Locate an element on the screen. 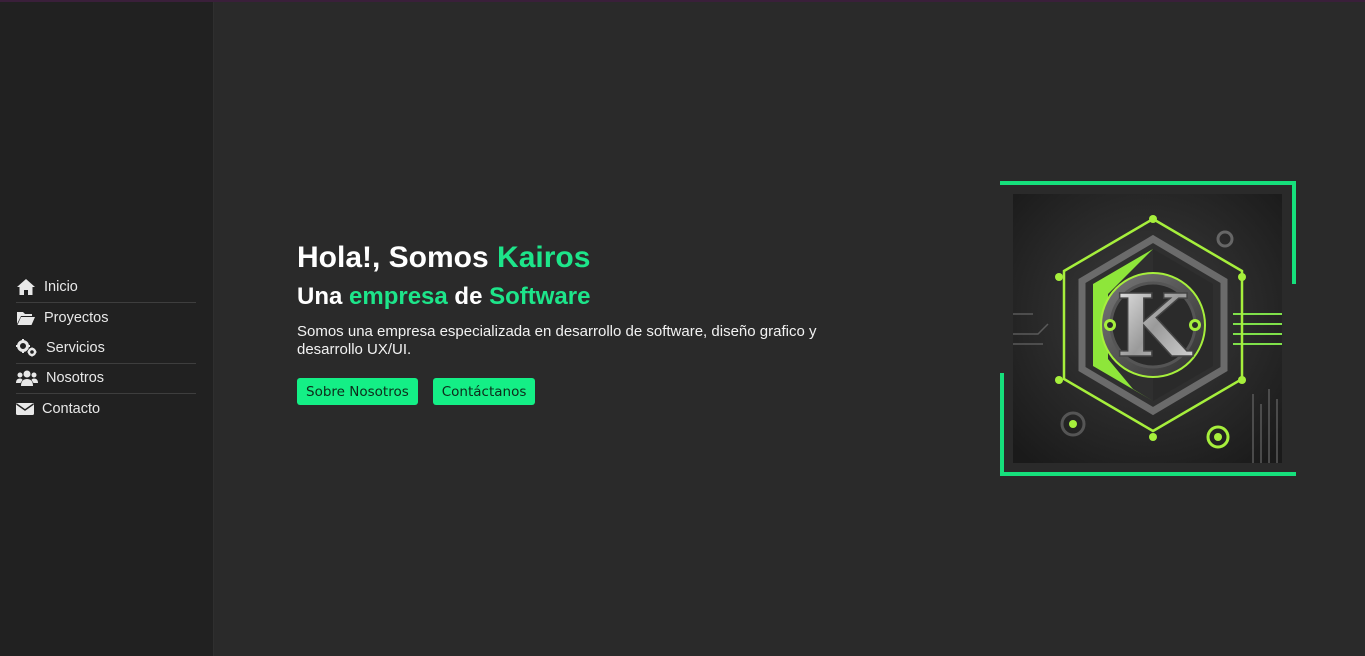 The height and width of the screenshot is (656, 1365). frame-border-left is located at coordinates (1002, 424).